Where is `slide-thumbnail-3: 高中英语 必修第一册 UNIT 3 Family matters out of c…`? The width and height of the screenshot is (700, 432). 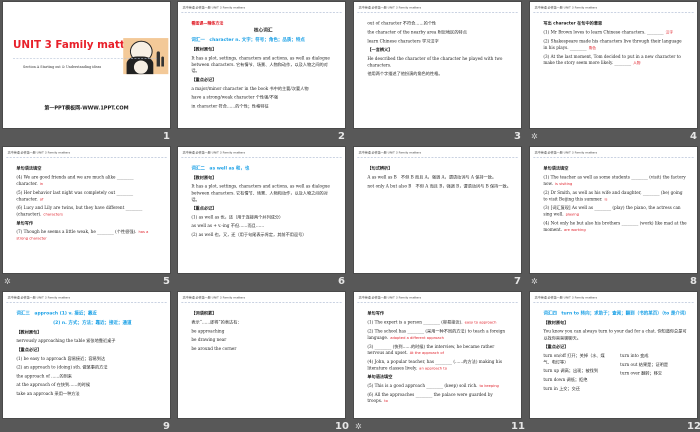 slide-thumbnail-3: 高中英语 必修第一册 UNIT 3 Family matters out of c… is located at coordinates (437, 65).